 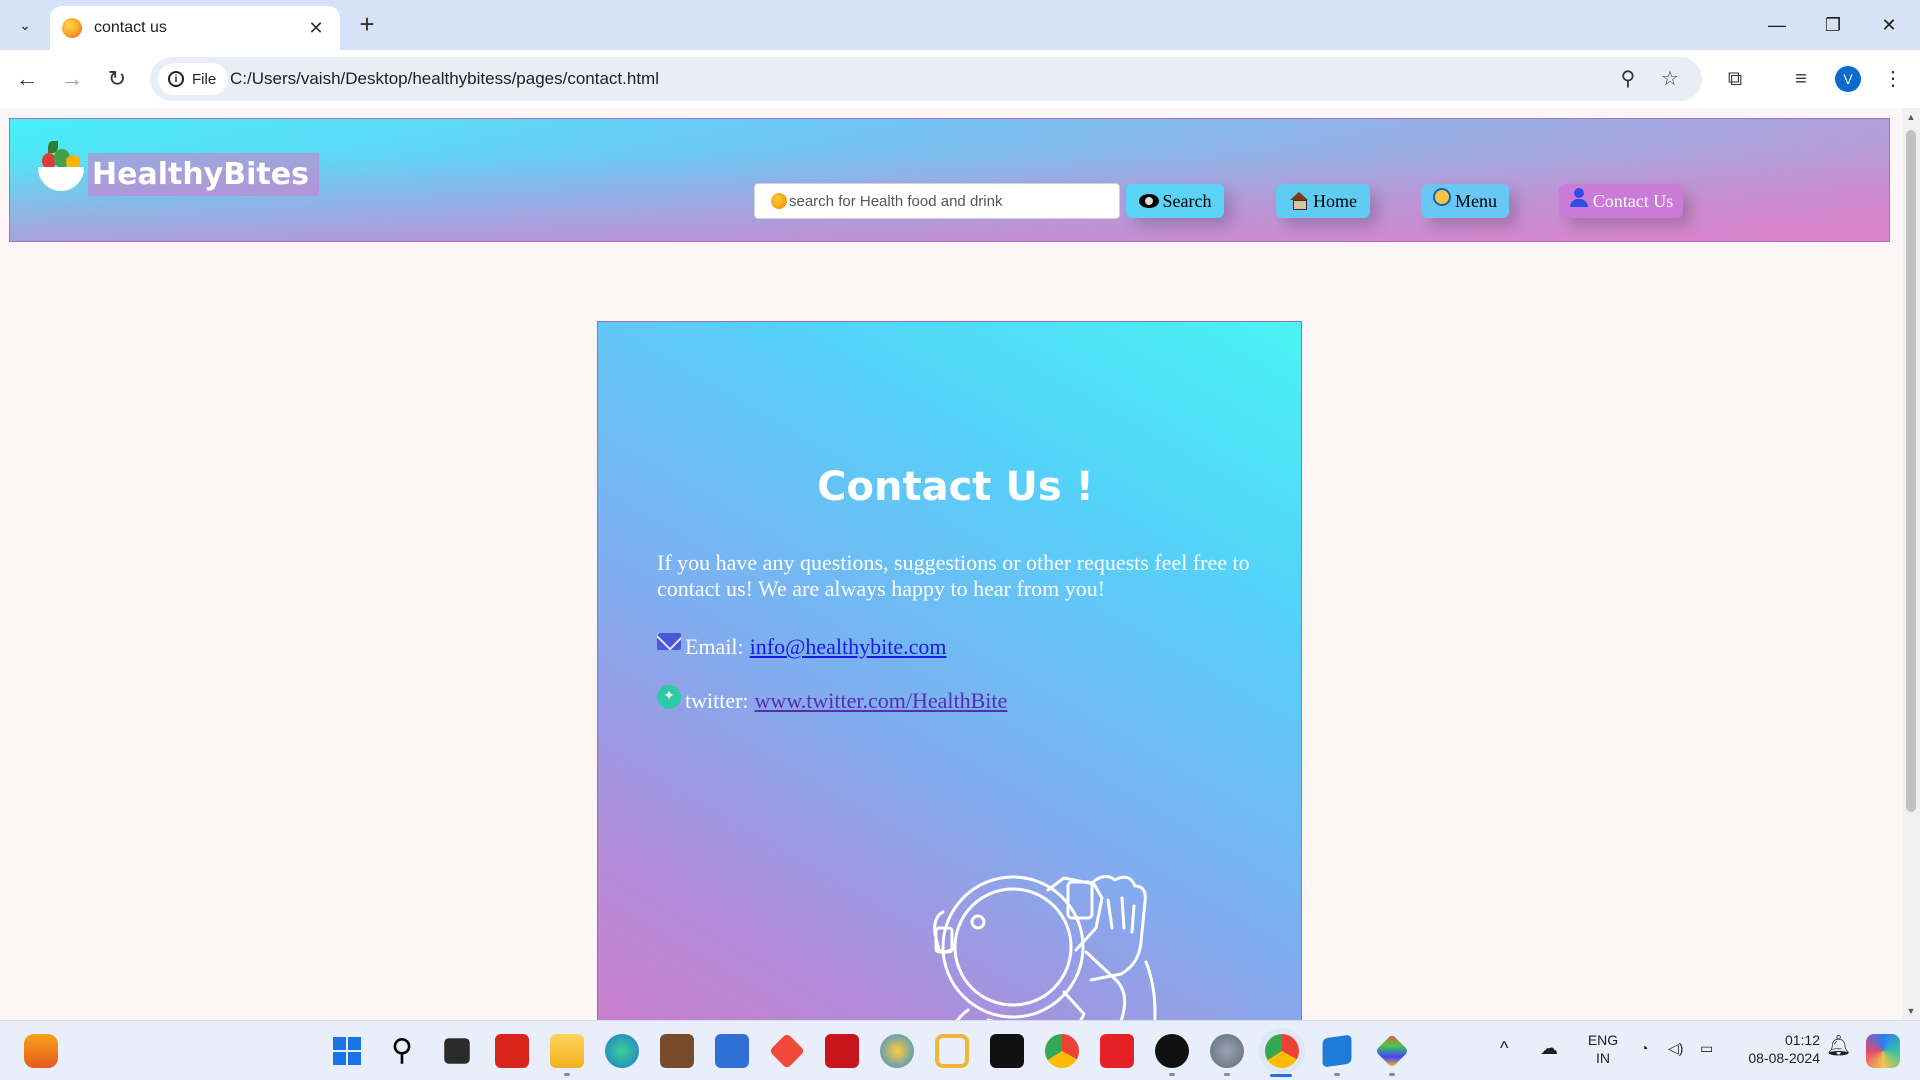 I want to click on contact-title: Contact Us !, so click(x=955, y=487).